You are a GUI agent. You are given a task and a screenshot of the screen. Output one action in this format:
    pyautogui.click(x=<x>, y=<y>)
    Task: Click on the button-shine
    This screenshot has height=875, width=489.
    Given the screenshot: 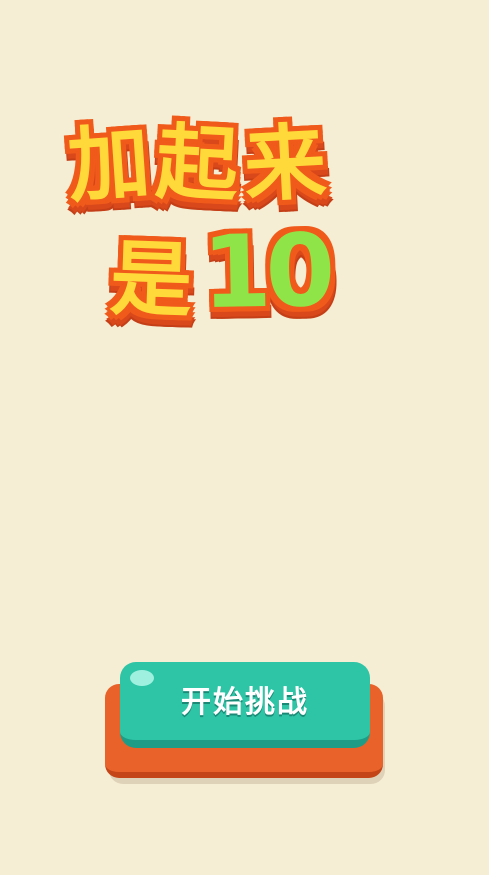 What is the action you would take?
    pyautogui.click(x=142, y=678)
    